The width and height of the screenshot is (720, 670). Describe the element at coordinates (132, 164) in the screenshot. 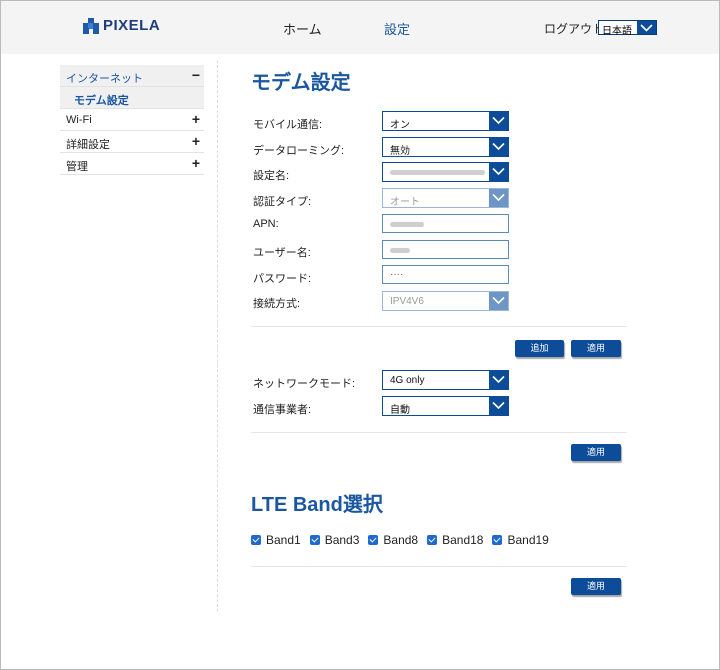

I see `sidebar-item-admin: 管理 +` at that location.